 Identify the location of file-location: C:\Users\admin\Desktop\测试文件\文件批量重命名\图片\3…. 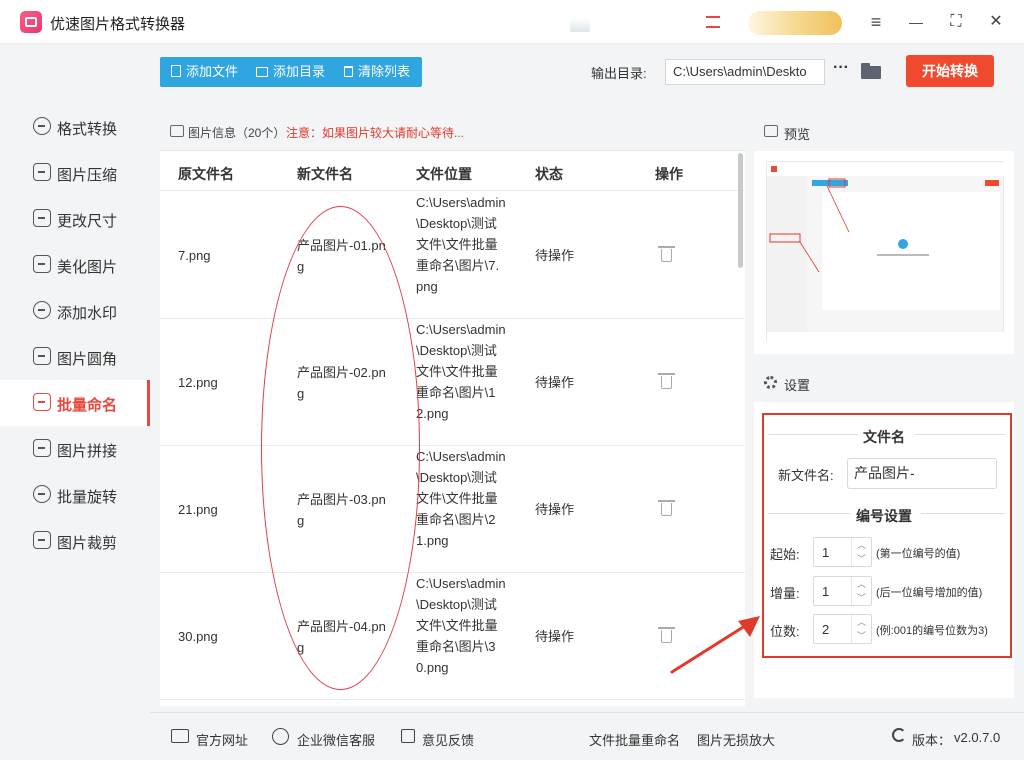
(461, 625).